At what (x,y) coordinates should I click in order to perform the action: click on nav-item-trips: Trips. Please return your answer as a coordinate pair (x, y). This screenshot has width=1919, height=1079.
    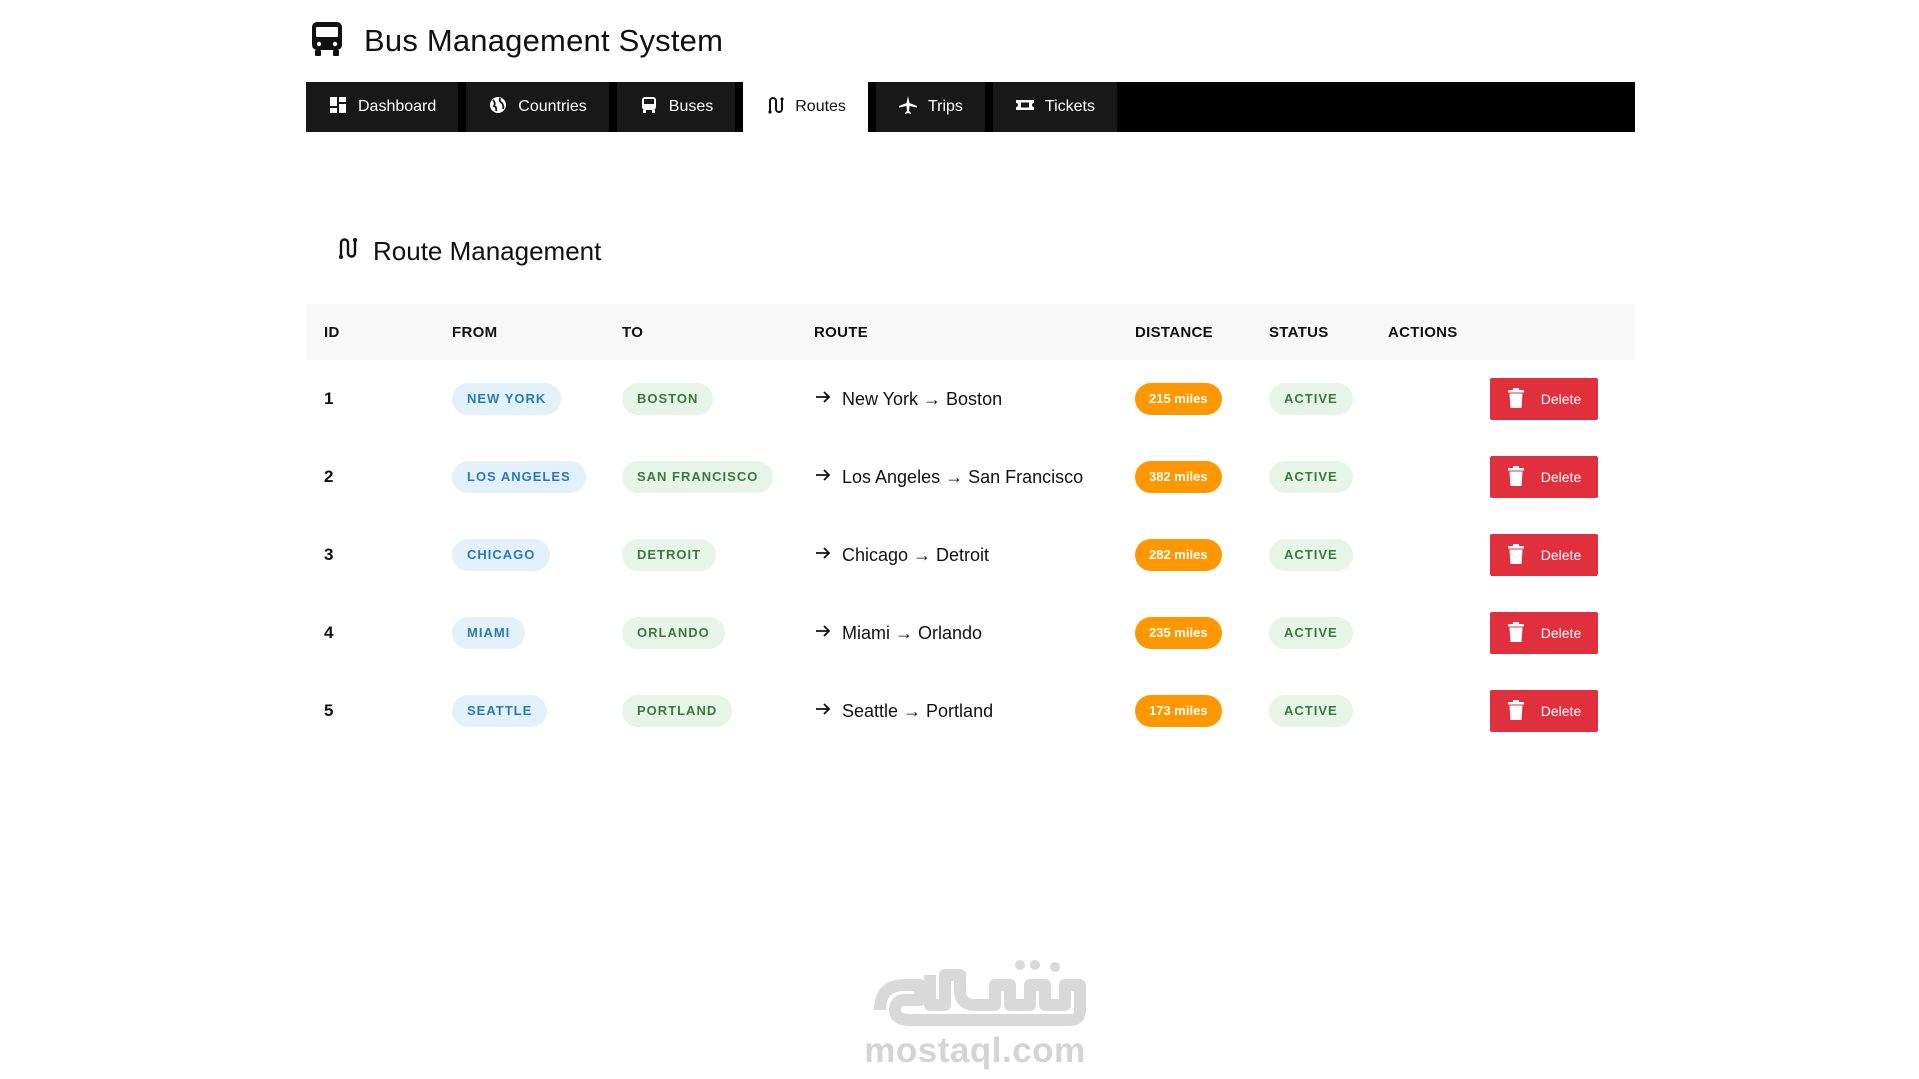
    Looking at the image, I should click on (930, 107).